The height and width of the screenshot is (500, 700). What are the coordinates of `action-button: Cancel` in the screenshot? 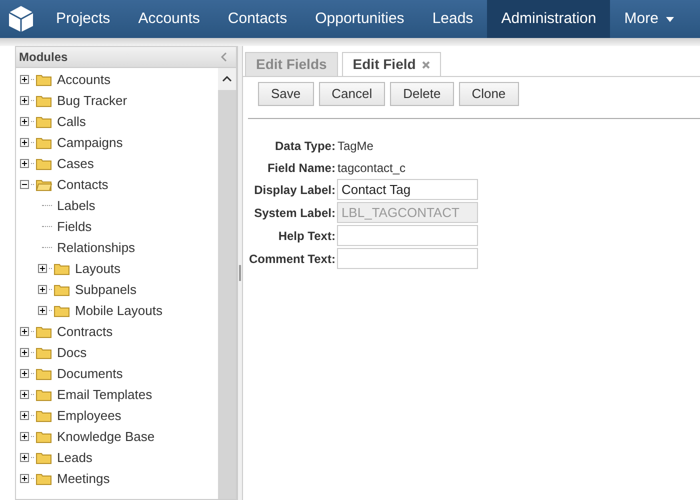 It's located at (352, 94).